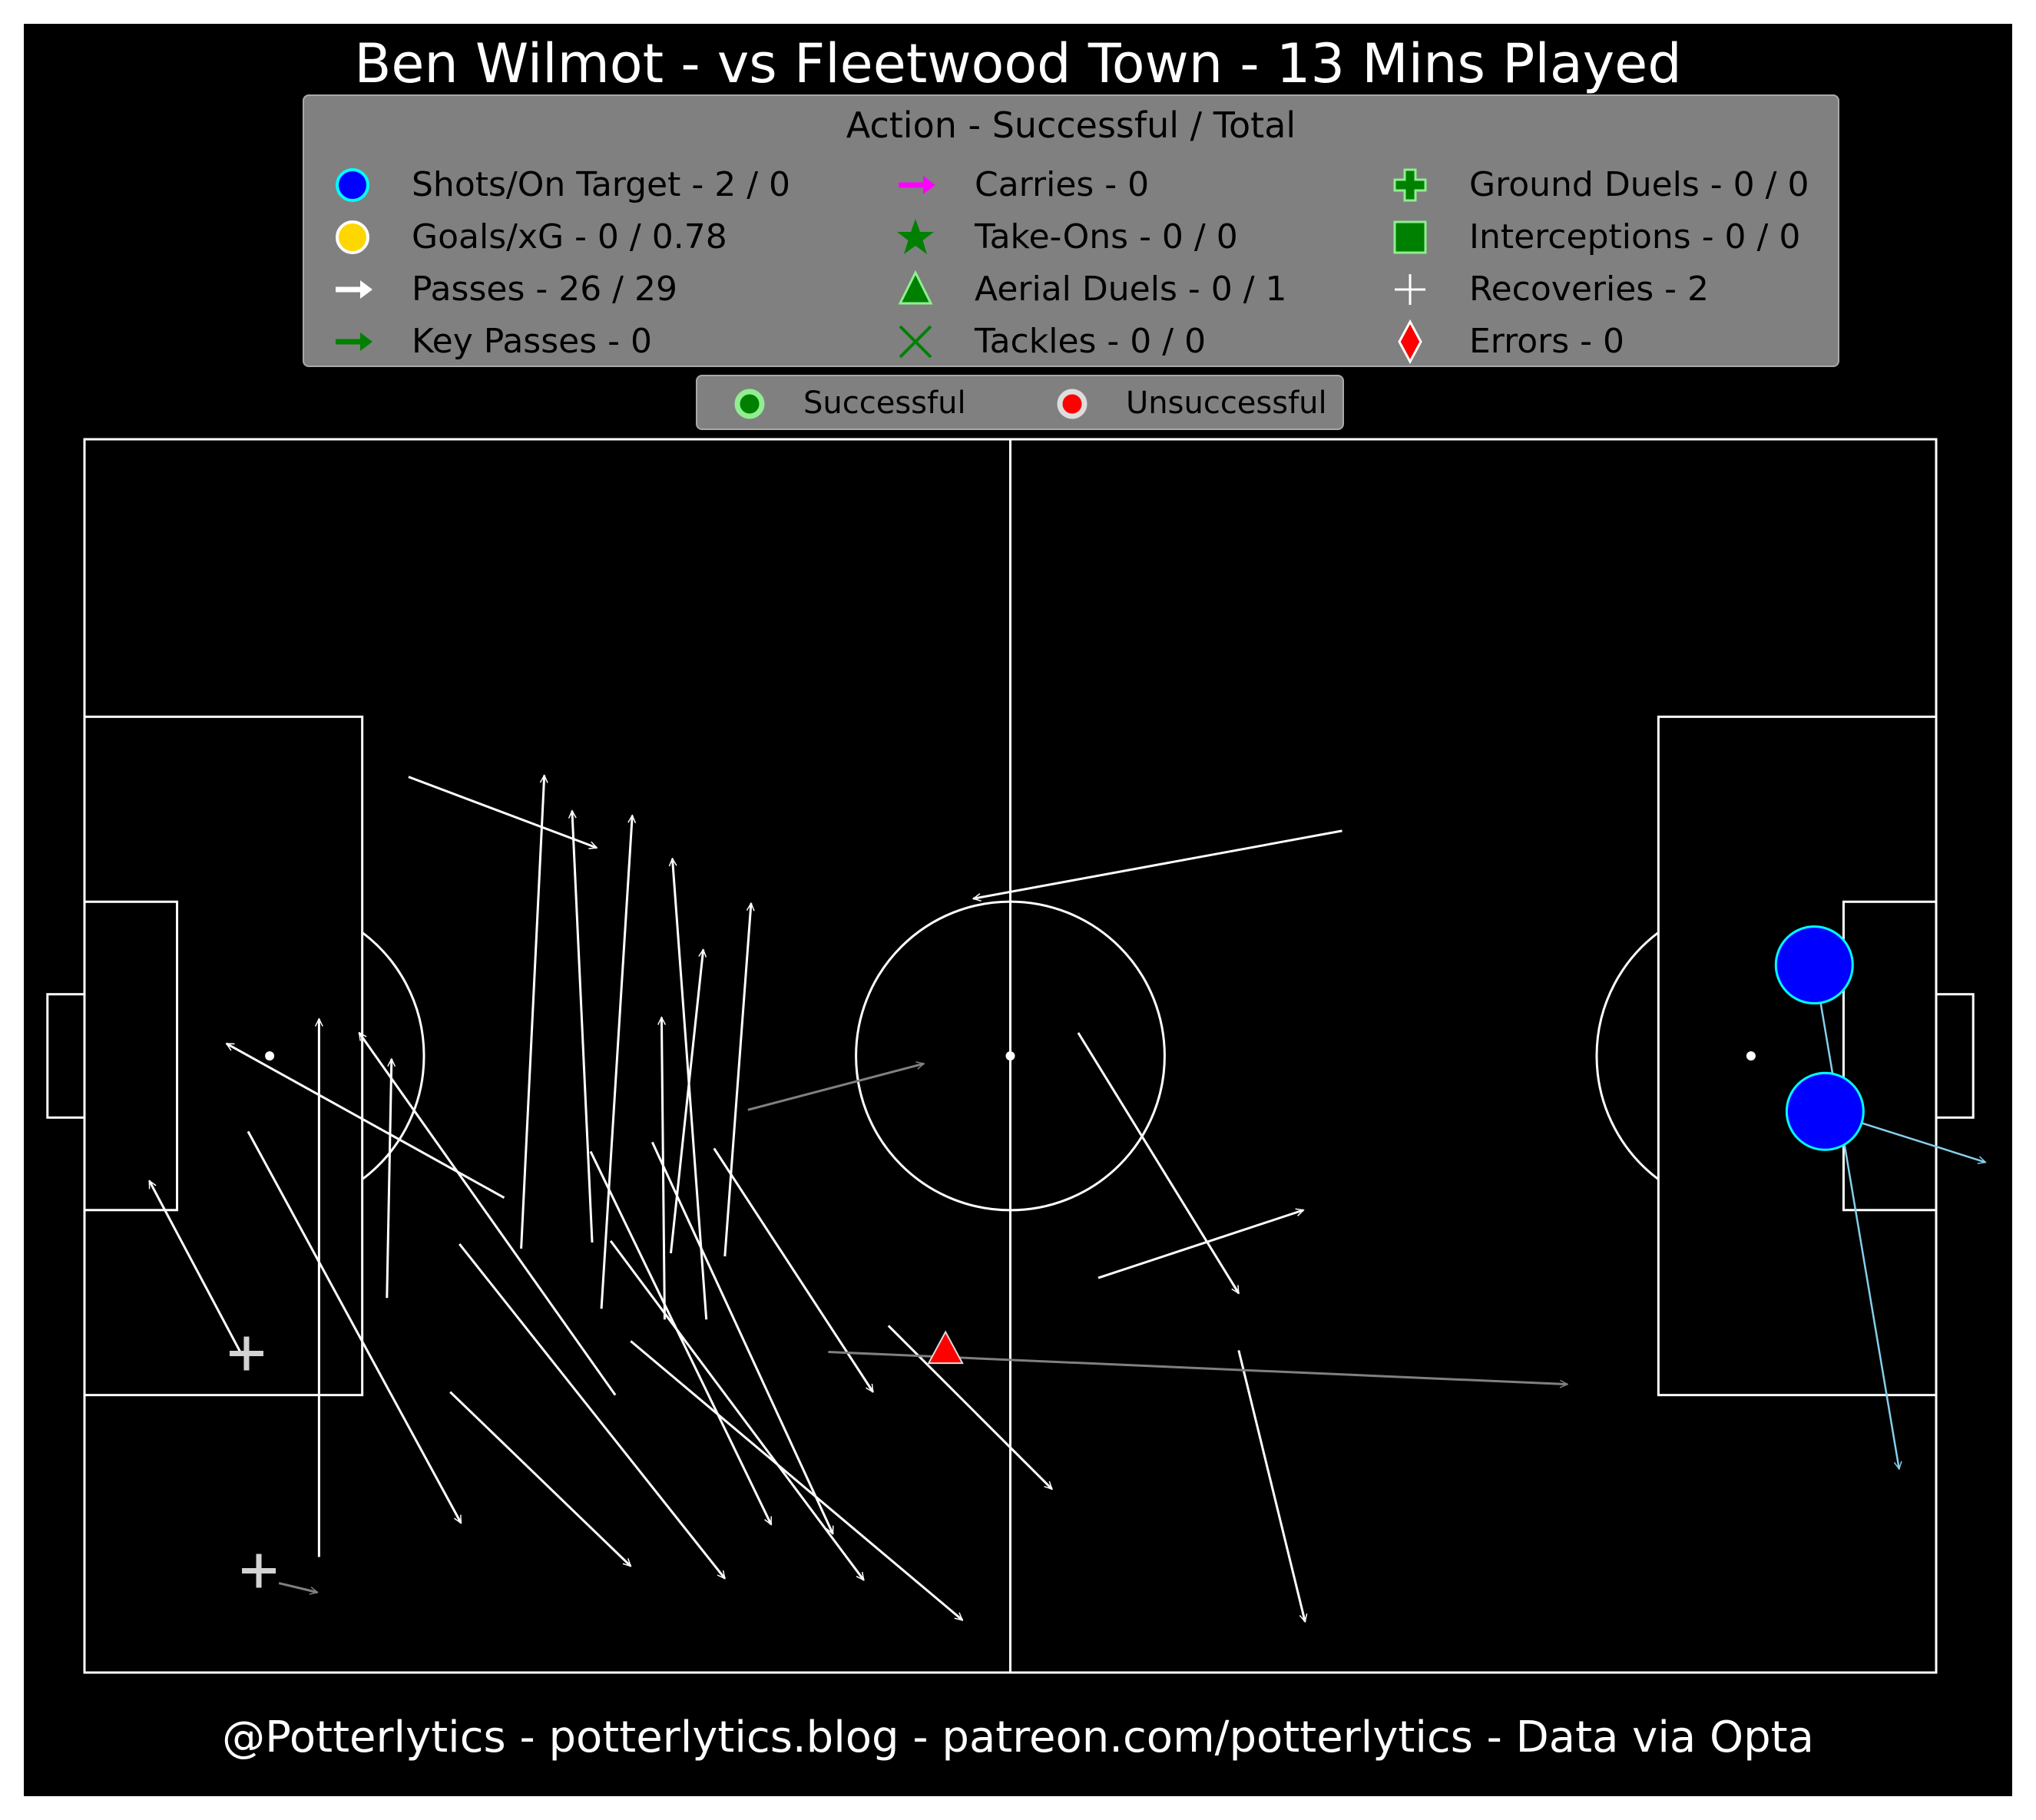  I want to click on right-six-yard-box, so click(1890, 1056).